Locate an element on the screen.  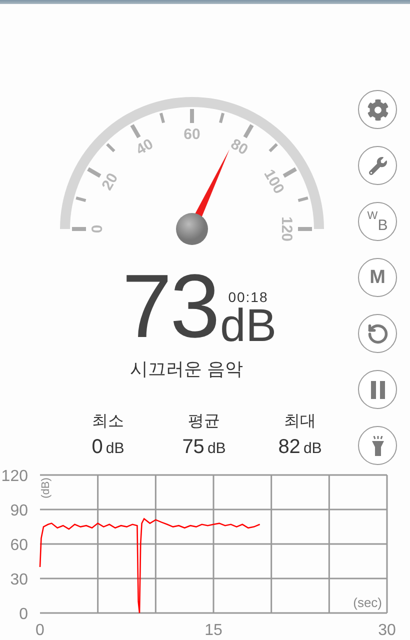
pause-icon is located at coordinates (377, 389).